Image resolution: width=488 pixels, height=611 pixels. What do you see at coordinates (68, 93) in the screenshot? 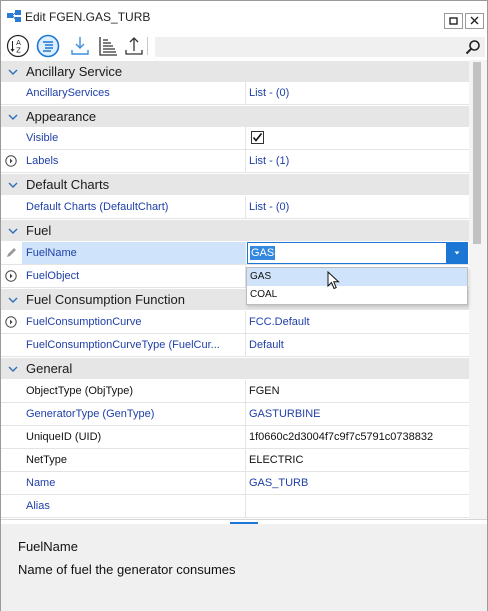
I see `property-name: AncillaryServices` at bounding box center [68, 93].